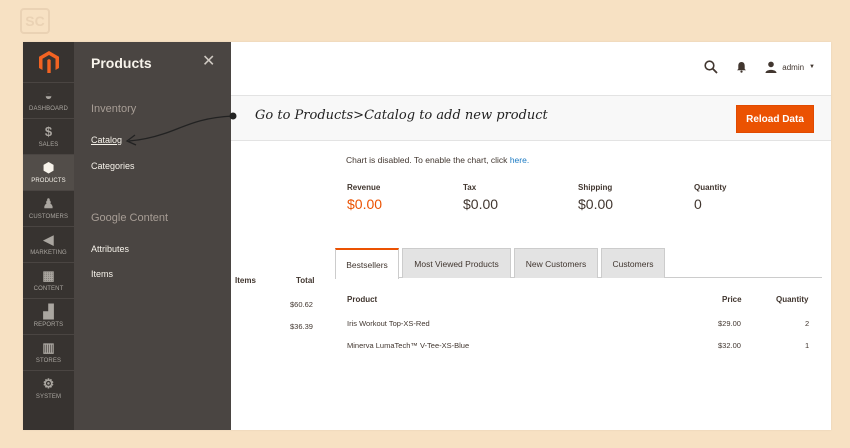  What do you see at coordinates (698, 204) in the screenshot?
I see `metric-value: 0` at bounding box center [698, 204].